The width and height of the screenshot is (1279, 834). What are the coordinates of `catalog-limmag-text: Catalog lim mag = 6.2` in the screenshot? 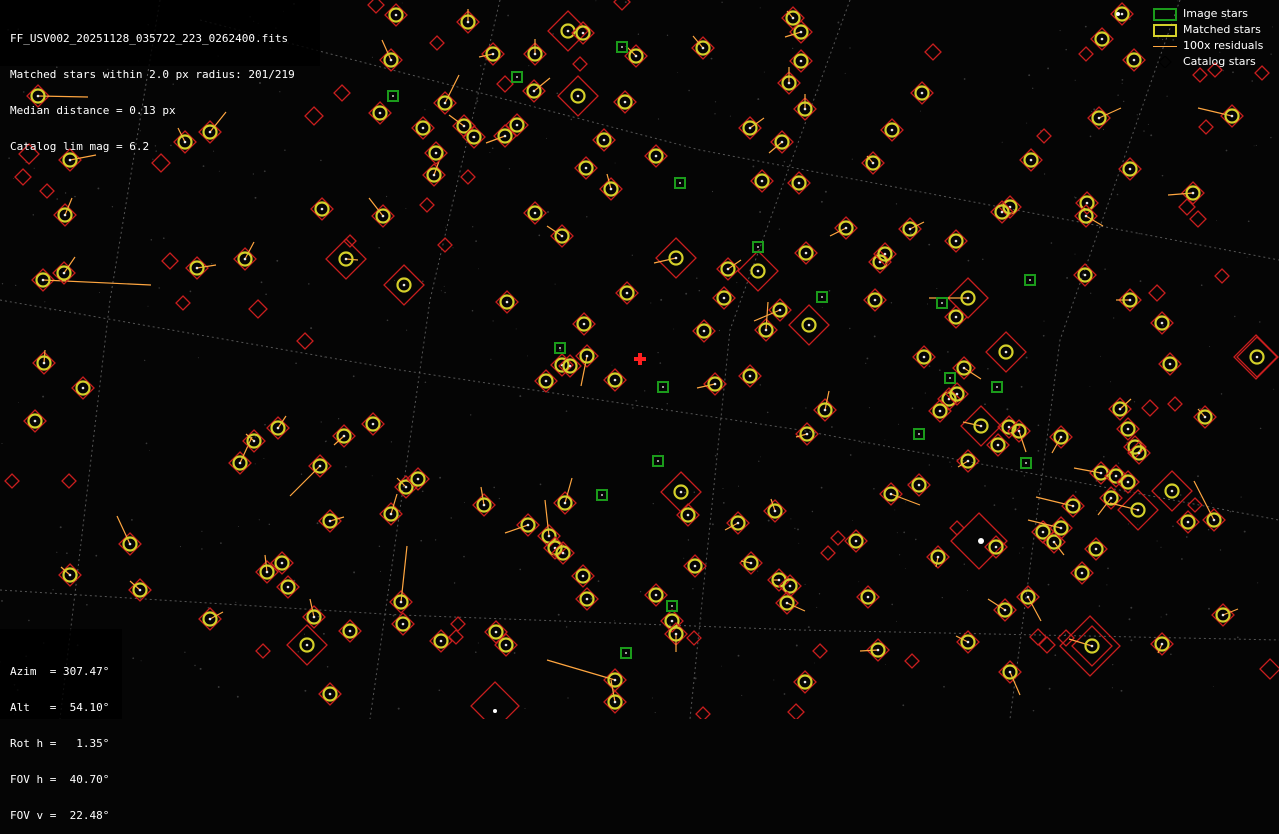 It's located at (80, 146).